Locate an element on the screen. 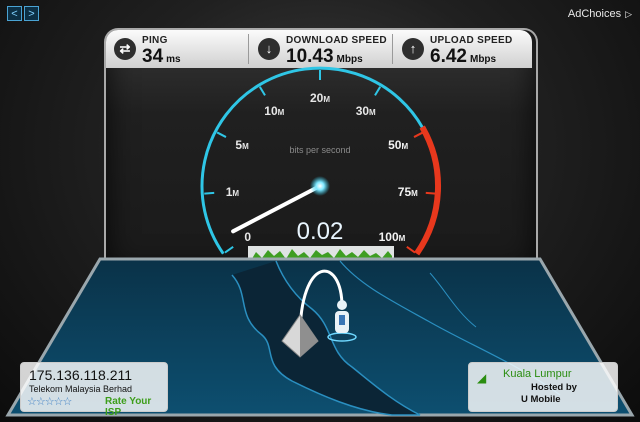  gauge-tick-label: 30M is located at coordinates (365, 110).